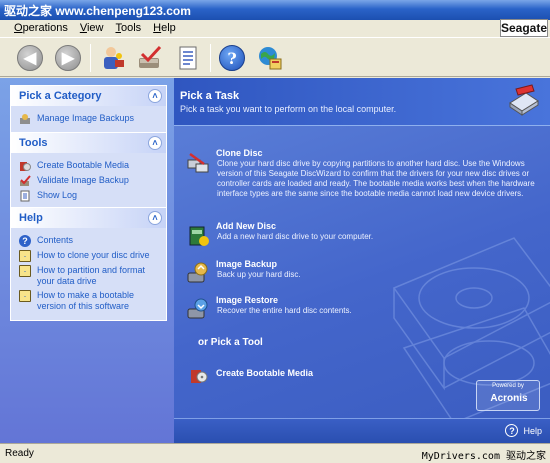  What do you see at coordinates (275, 28) in the screenshot?
I see `menu-bar: Operations View Tools Help` at bounding box center [275, 28].